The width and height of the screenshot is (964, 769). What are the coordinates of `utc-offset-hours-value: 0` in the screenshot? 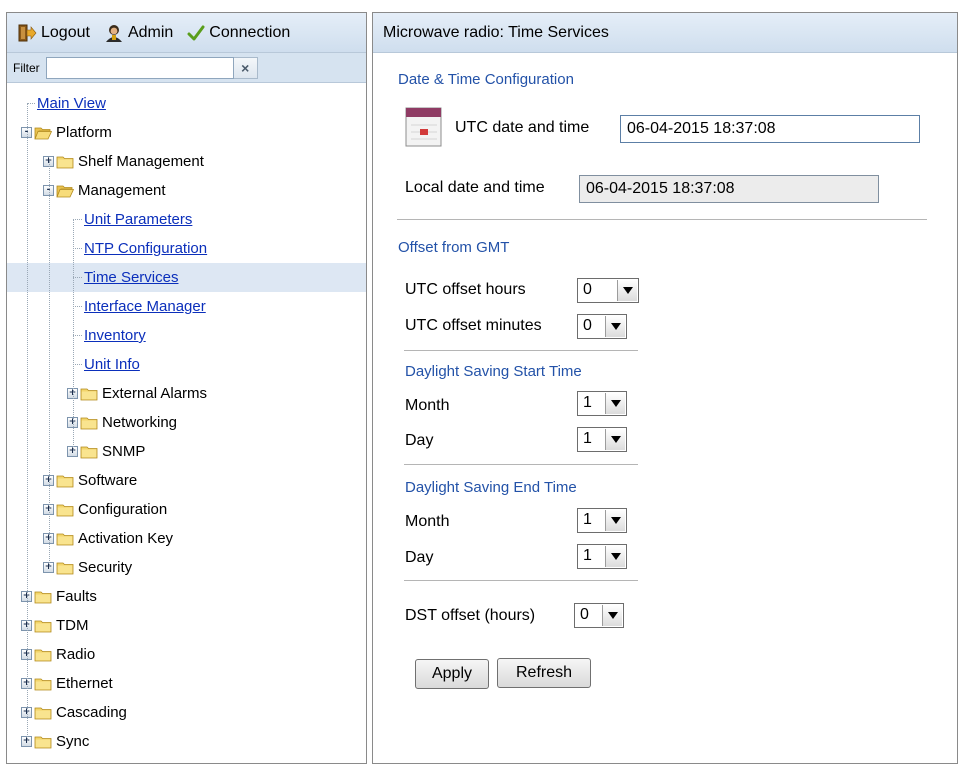 It's located at (587, 289).